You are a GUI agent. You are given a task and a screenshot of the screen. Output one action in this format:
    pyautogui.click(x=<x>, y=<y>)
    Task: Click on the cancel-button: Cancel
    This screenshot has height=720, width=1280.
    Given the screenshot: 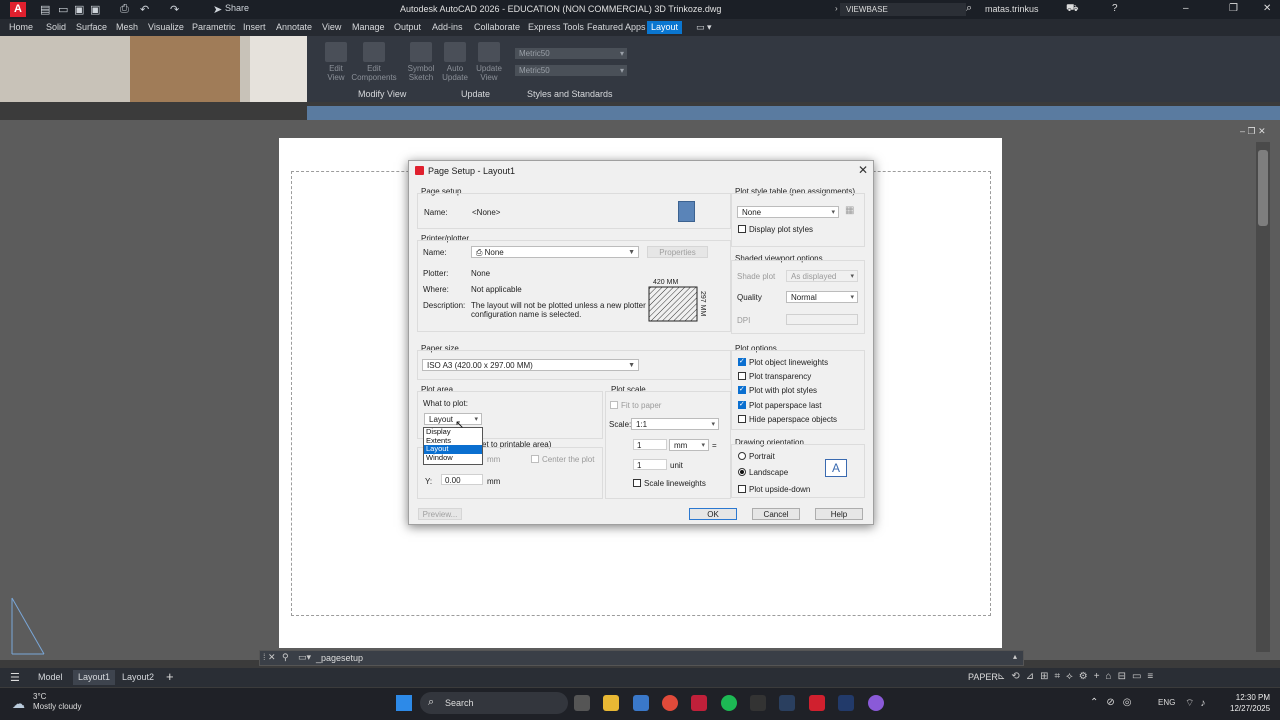 What is the action you would take?
    pyautogui.click(x=776, y=514)
    